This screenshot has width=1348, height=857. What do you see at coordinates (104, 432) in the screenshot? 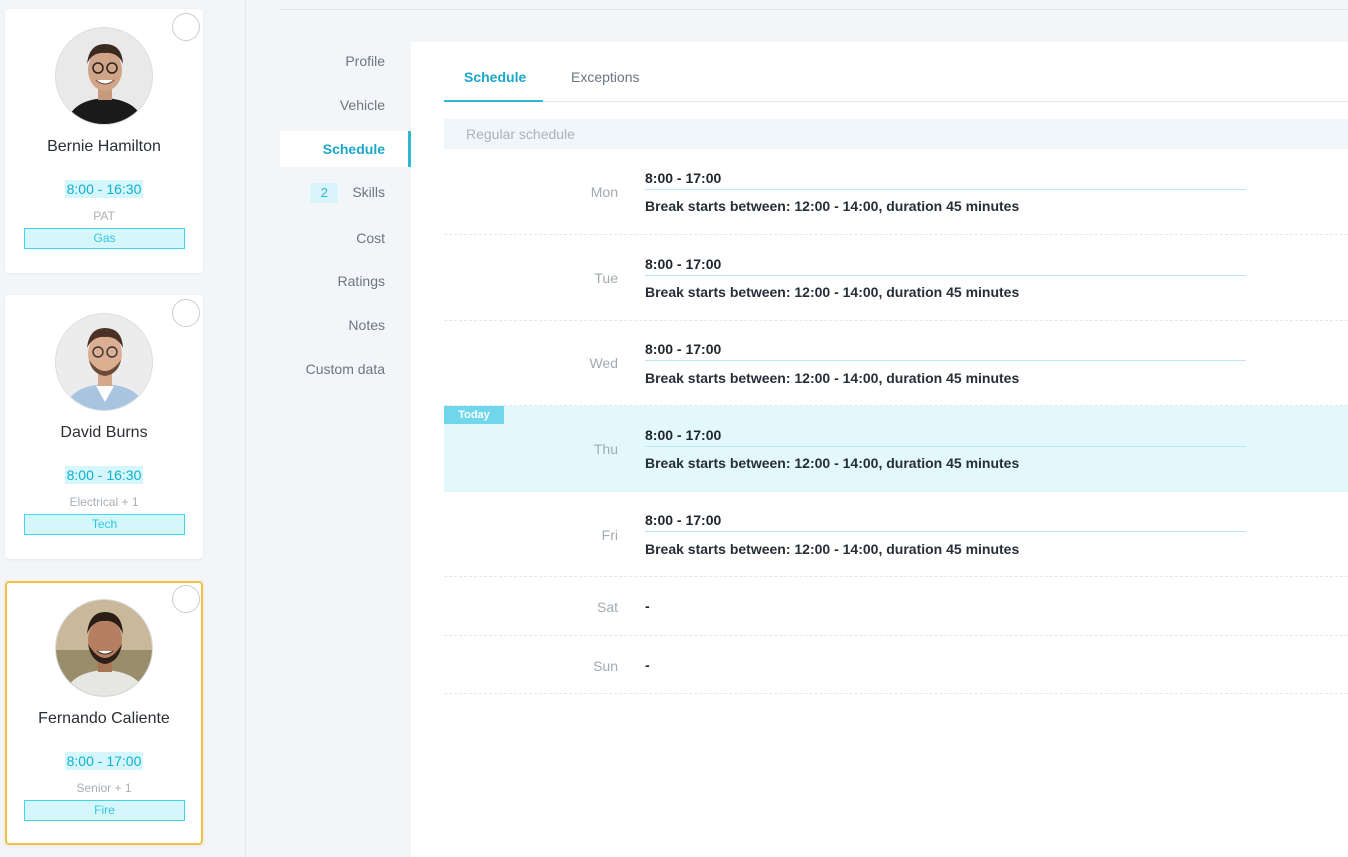
I see `technician-name: David Burns` at bounding box center [104, 432].